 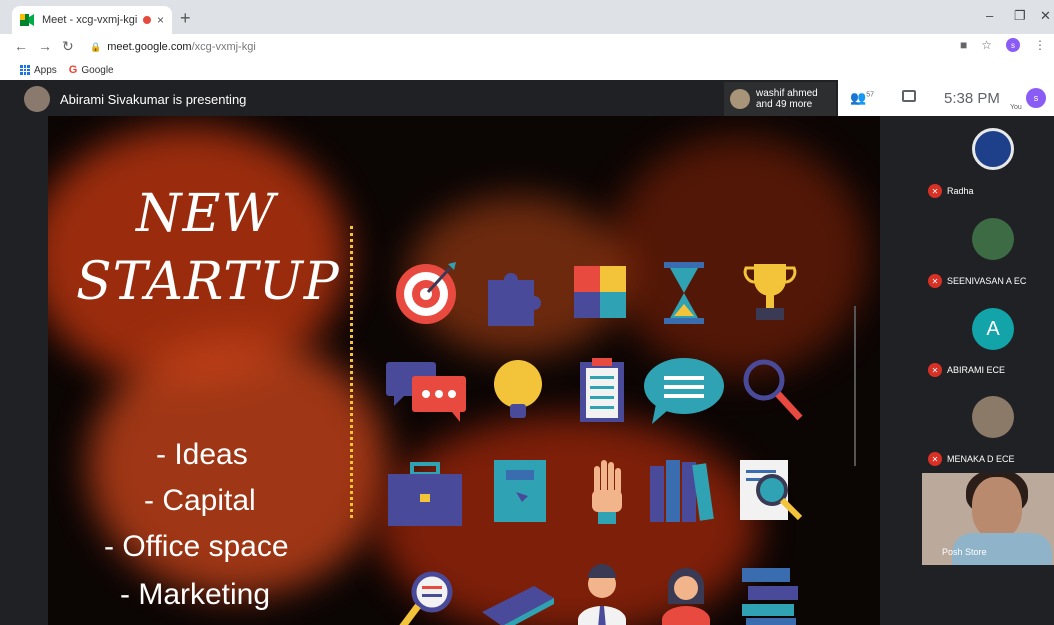 I want to click on hourglass-icon, so click(x=684, y=293).